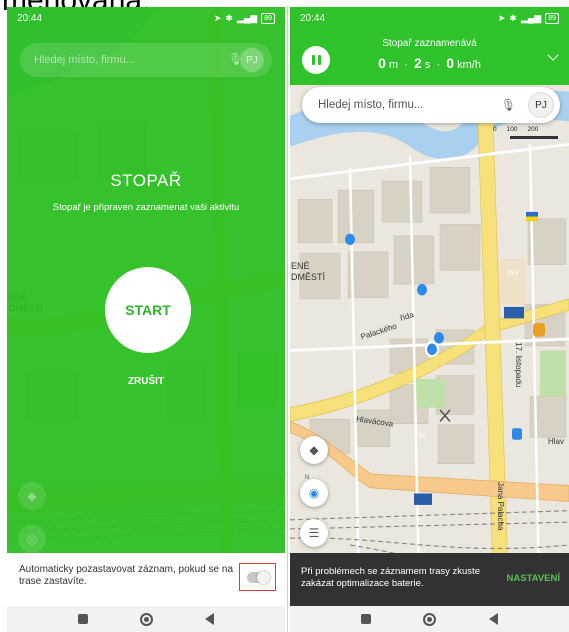 Image resolution: width=569 pixels, height=632 pixels. I want to click on compass-north-icon: N, so click(307, 478).